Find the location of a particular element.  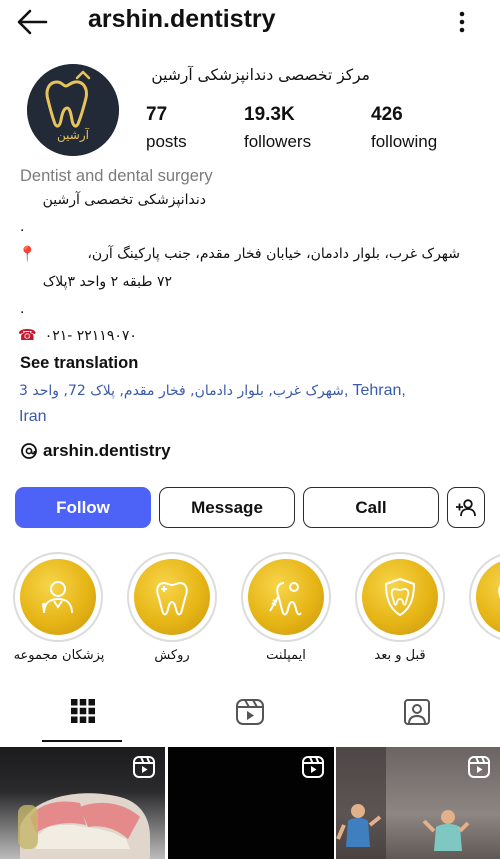

display-name: مرکز تخصصی دندانپزشکی آرشین is located at coordinates (260, 75).